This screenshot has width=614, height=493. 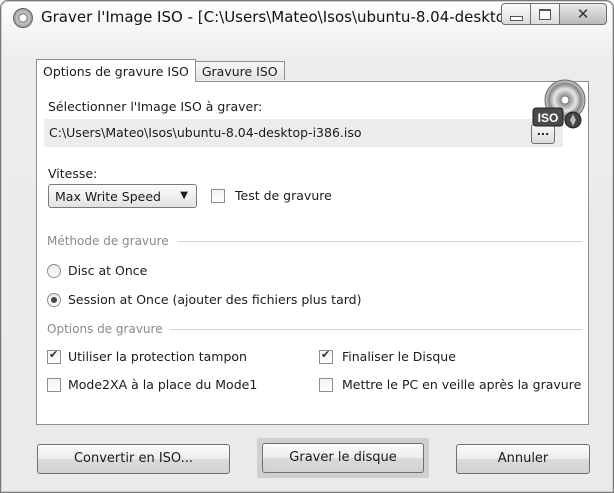 What do you see at coordinates (516, 14) in the screenshot?
I see `minimize-button` at bounding box center [516, 14].